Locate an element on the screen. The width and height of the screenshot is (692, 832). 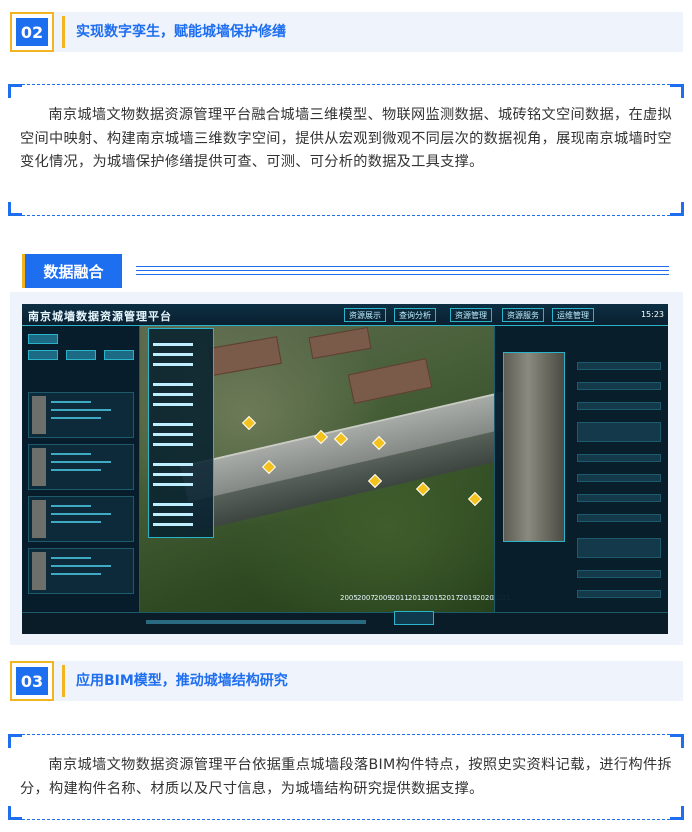
timeline-year: 2019 is located at coordinates (468, 598).